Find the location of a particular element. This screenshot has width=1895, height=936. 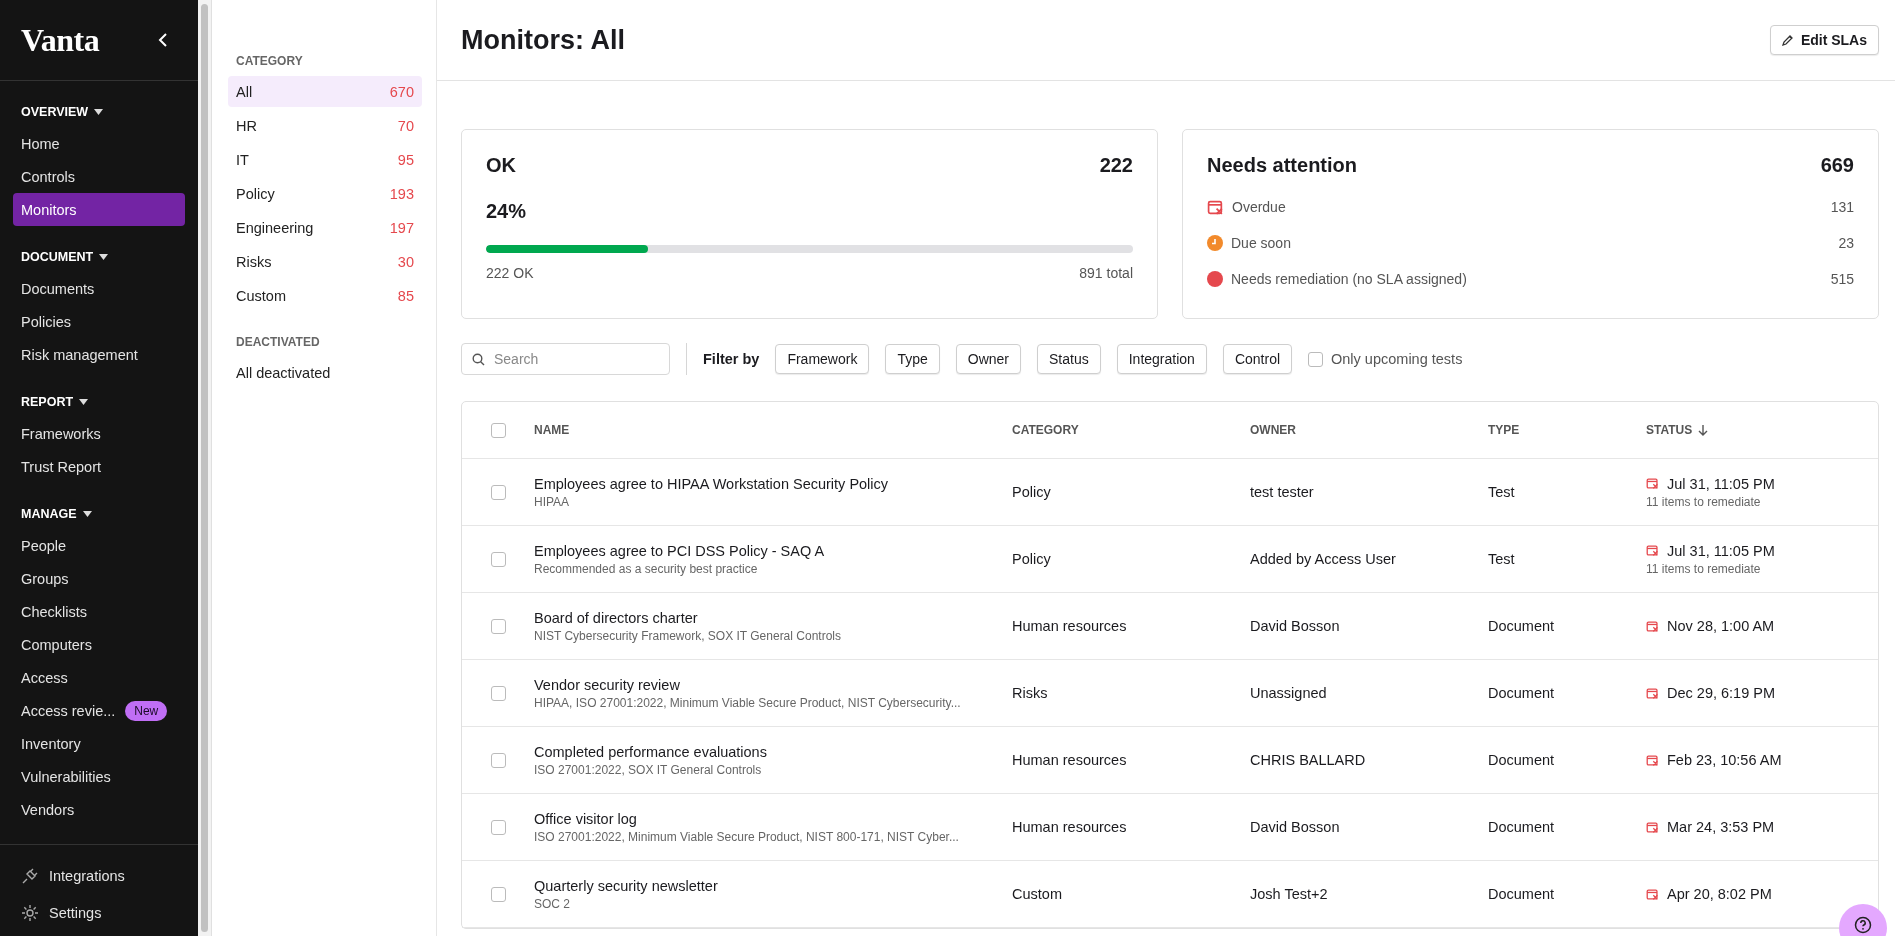

category-count: 30 is located at coordinates (405, 261).